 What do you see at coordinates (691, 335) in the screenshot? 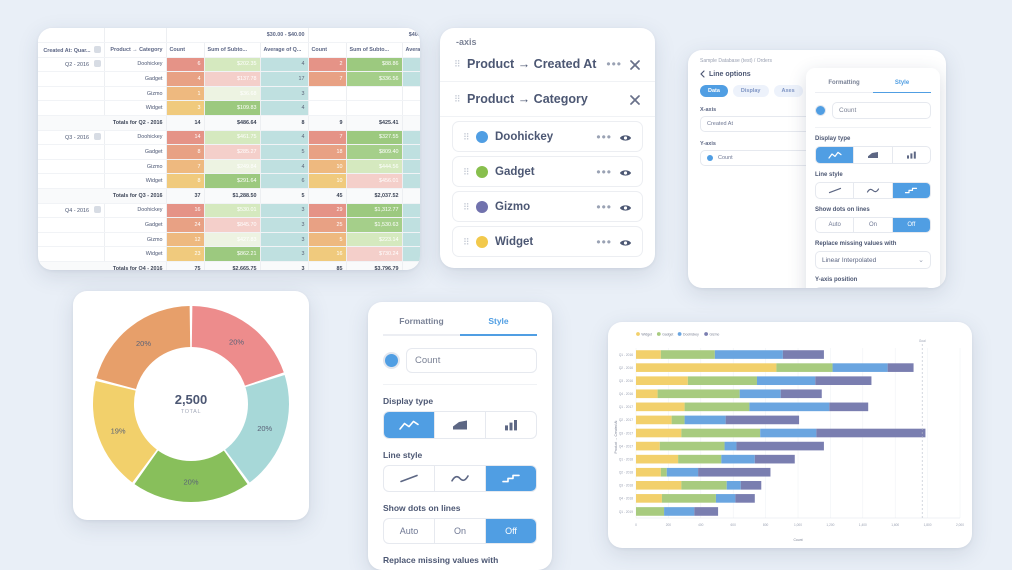
I see `legend-label: Doohickey` at bounding box center [691, 335].